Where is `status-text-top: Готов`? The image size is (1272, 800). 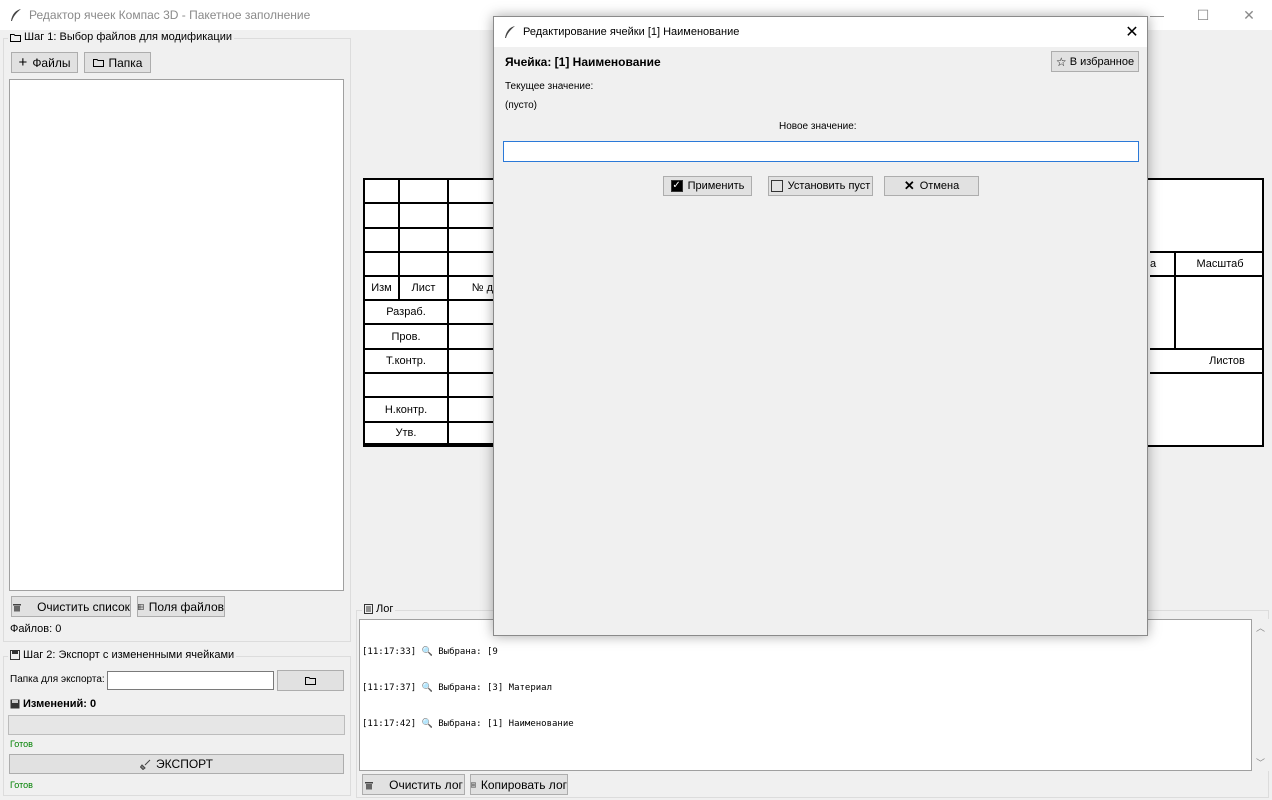
status-text-top: Готов is located at coordinates (21, 744).